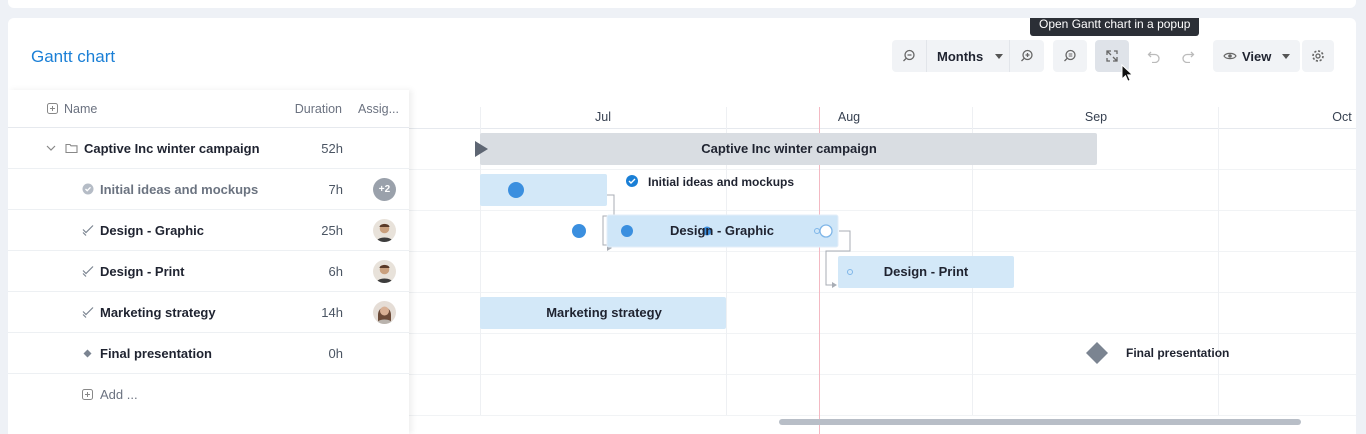  What do you see at coordinates (208, 271) in the screenshot?
I see `table-row: Design - Print 6h` at bounding box center [208, 271].